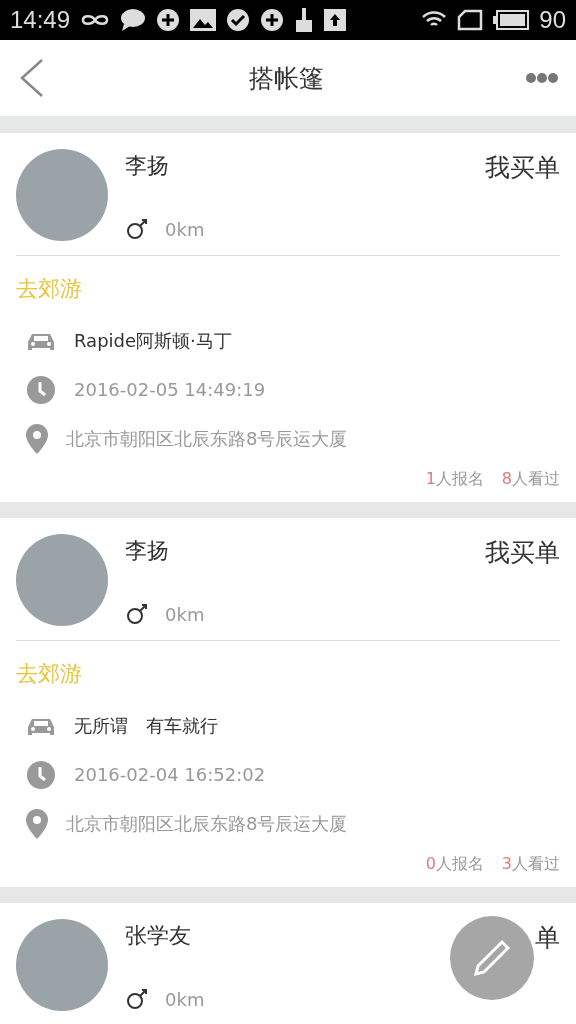 Image resolution: width=576 pixels, height=1024 pixels. Describe the element at coordinates (153, 340) in the screenshot. I see `car-text: Rapide阿斯顿·马丁` at that location.